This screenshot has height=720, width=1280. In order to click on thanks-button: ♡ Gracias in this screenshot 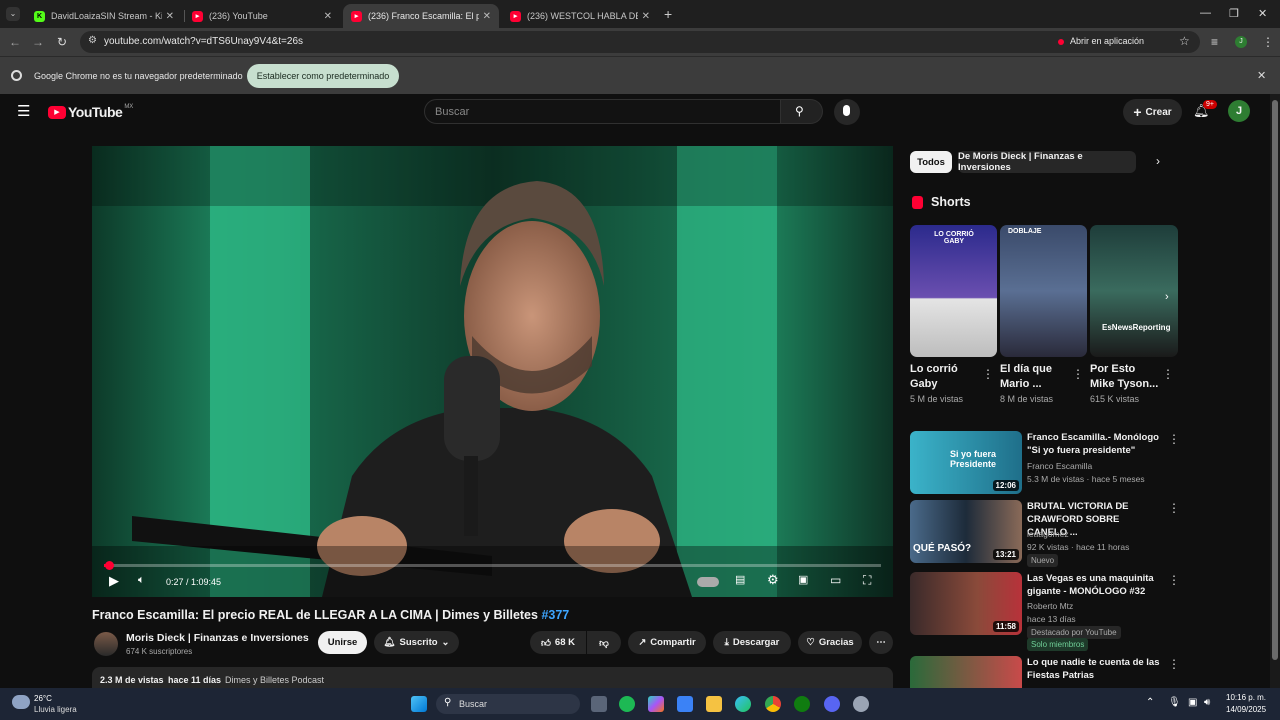, I will do `click(830, 642)`.